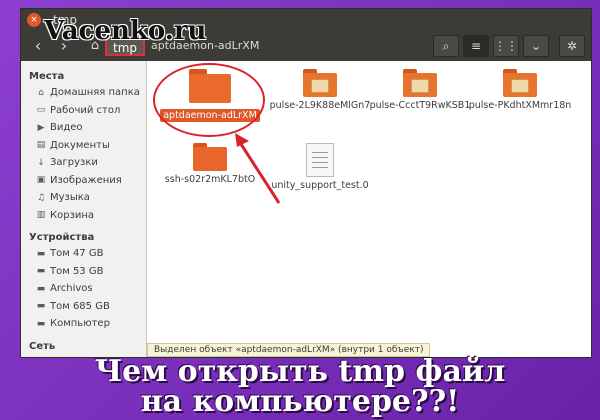 The image size is (600, 420). I want to click on sidebar-item-place-label: Документы, so click(80, 145).